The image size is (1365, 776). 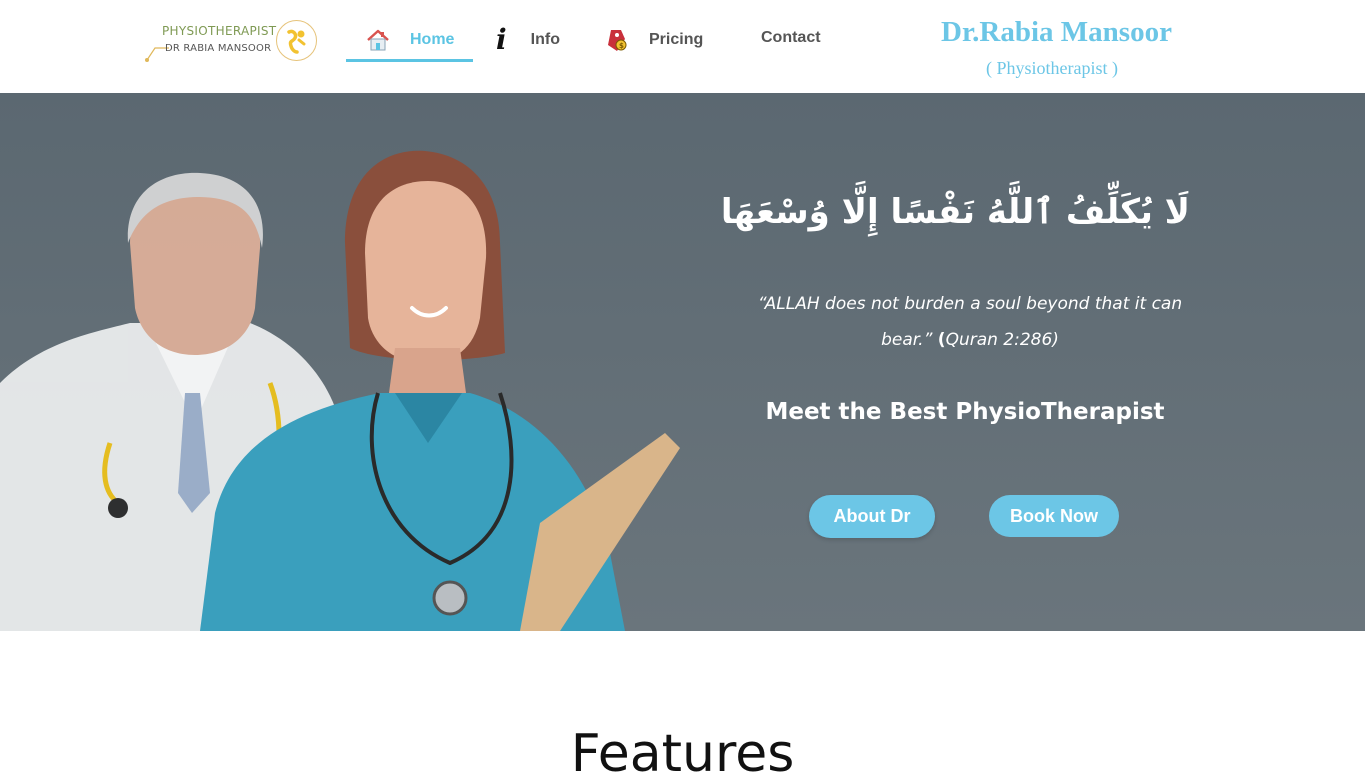 I want to click on nav-info-label: Info, so click(x=545, y=39).